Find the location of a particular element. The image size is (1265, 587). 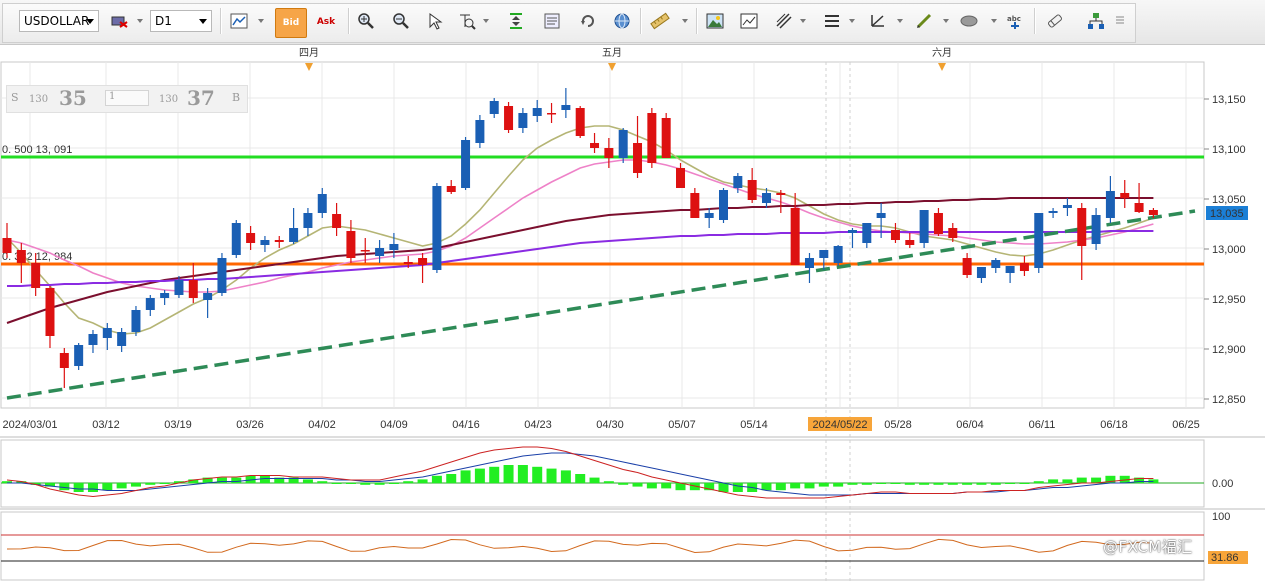

quote-box: S 130 35 1 130 37 B is located at coordinates (127, 99).